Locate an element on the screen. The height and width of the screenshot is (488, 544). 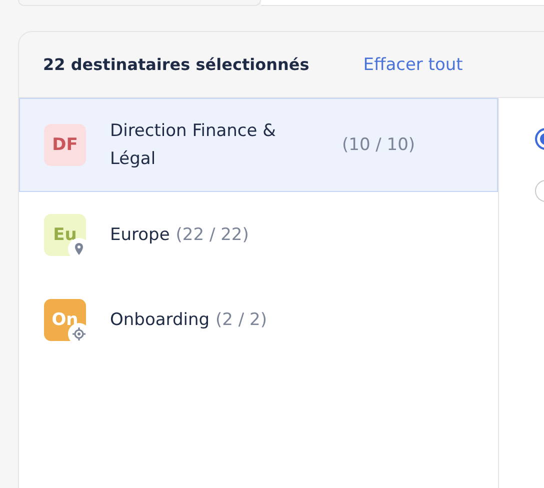
group-name: Europe is located at coordinates (140, 235).